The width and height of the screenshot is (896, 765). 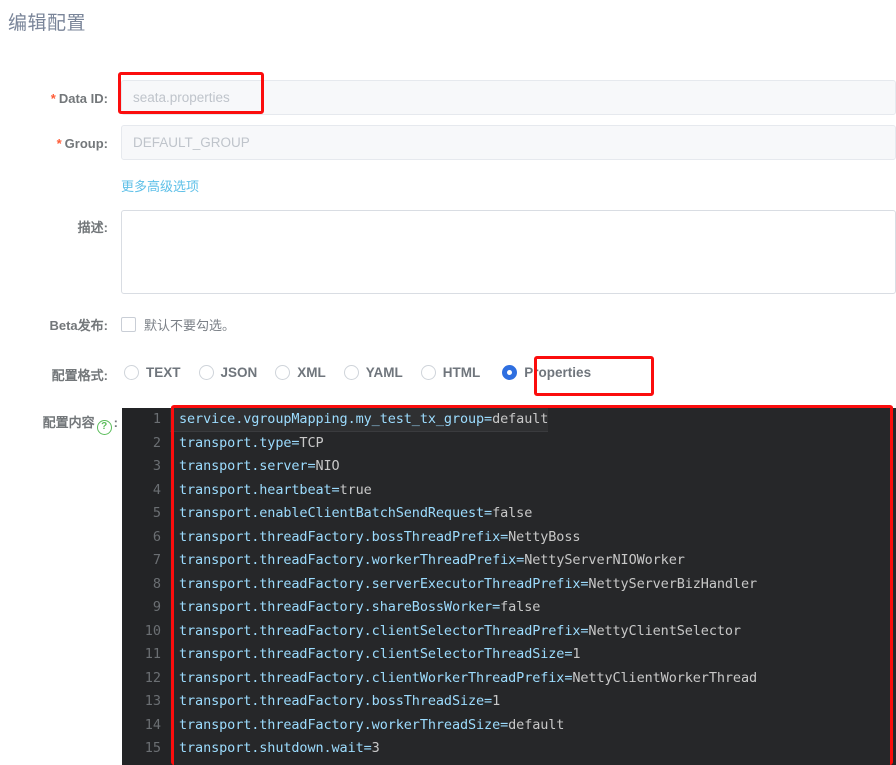 I want to click on code-line: 4 transport.heartbeat=true, so click(x=509, y=491).